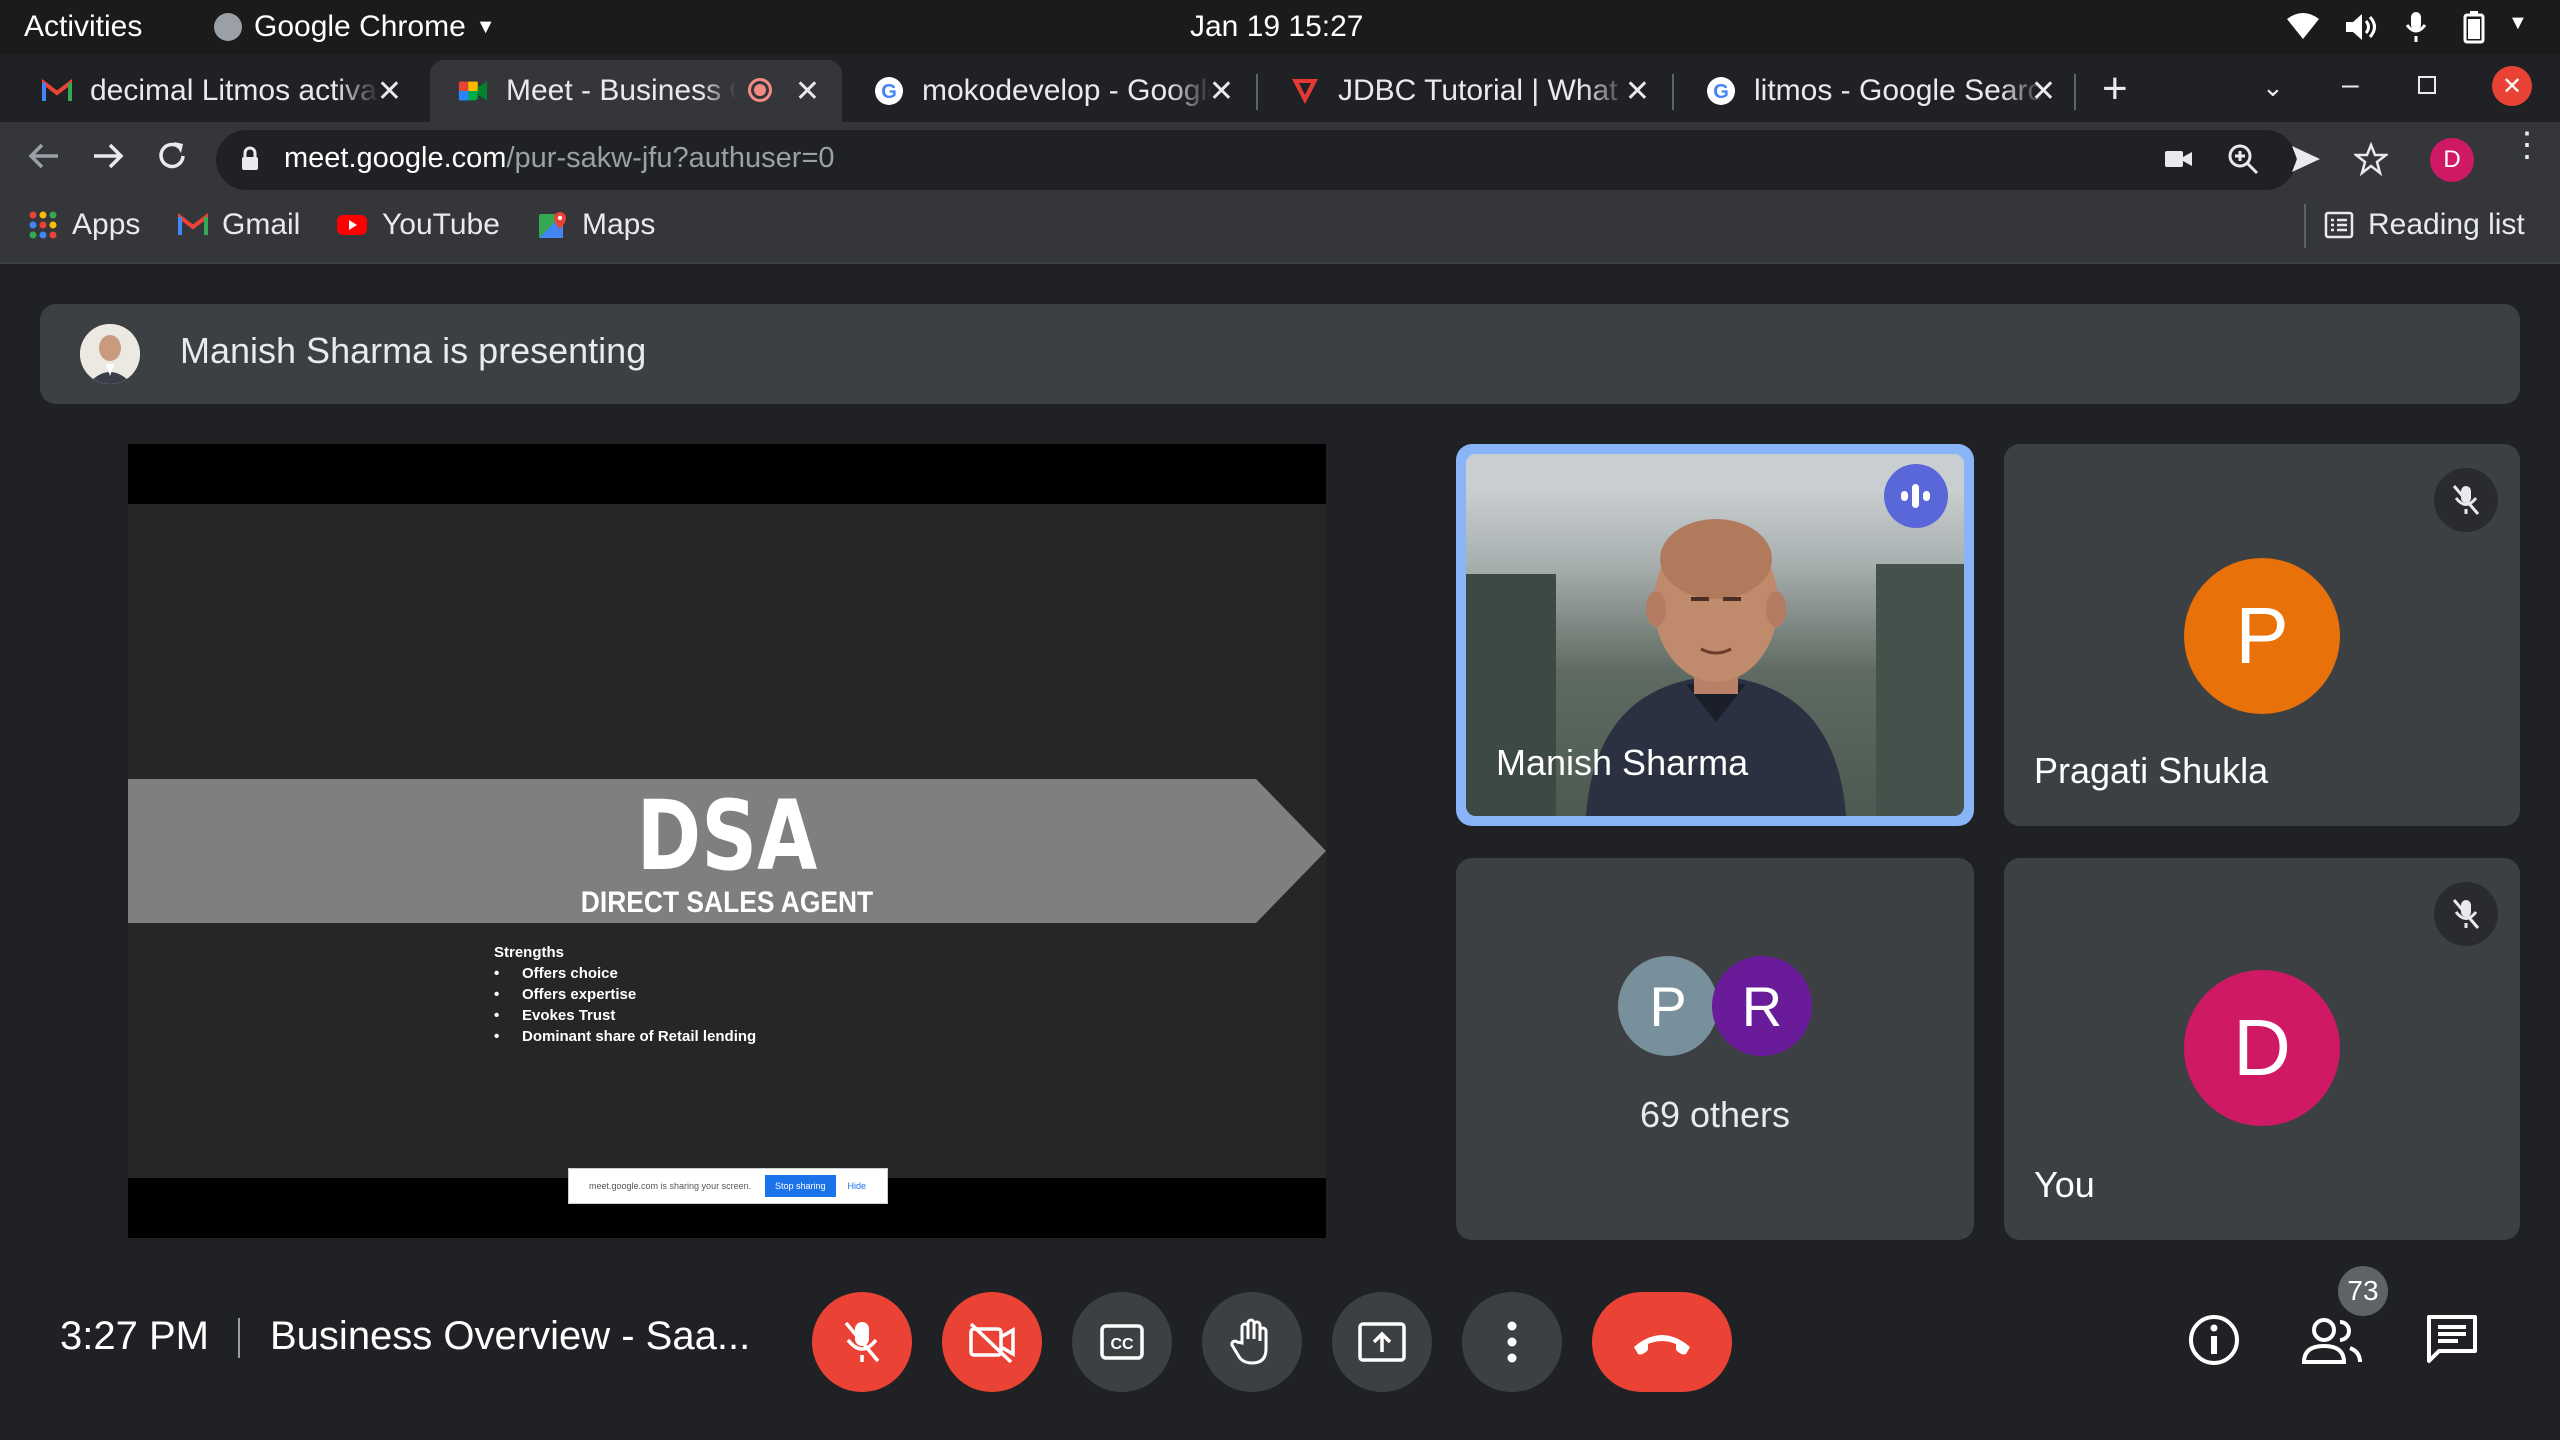 Image resolution: width=2560 pixels, height=1440 pixels. What do you see at coordinates (2427, 85) in the screenshot?
I see `restore-icon` at bounding box center [2427, 85].